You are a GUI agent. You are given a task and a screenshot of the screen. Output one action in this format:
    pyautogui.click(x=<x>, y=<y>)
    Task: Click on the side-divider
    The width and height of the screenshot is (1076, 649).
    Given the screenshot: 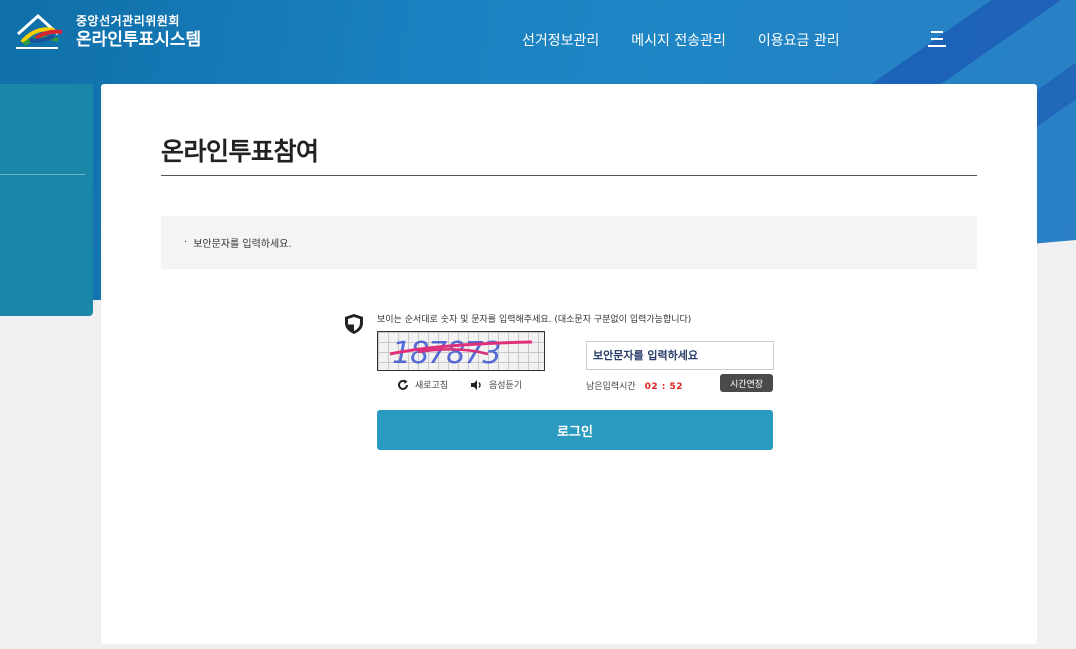 What is the action you would take?
    pyautogui.click(x=42, y=174)
    